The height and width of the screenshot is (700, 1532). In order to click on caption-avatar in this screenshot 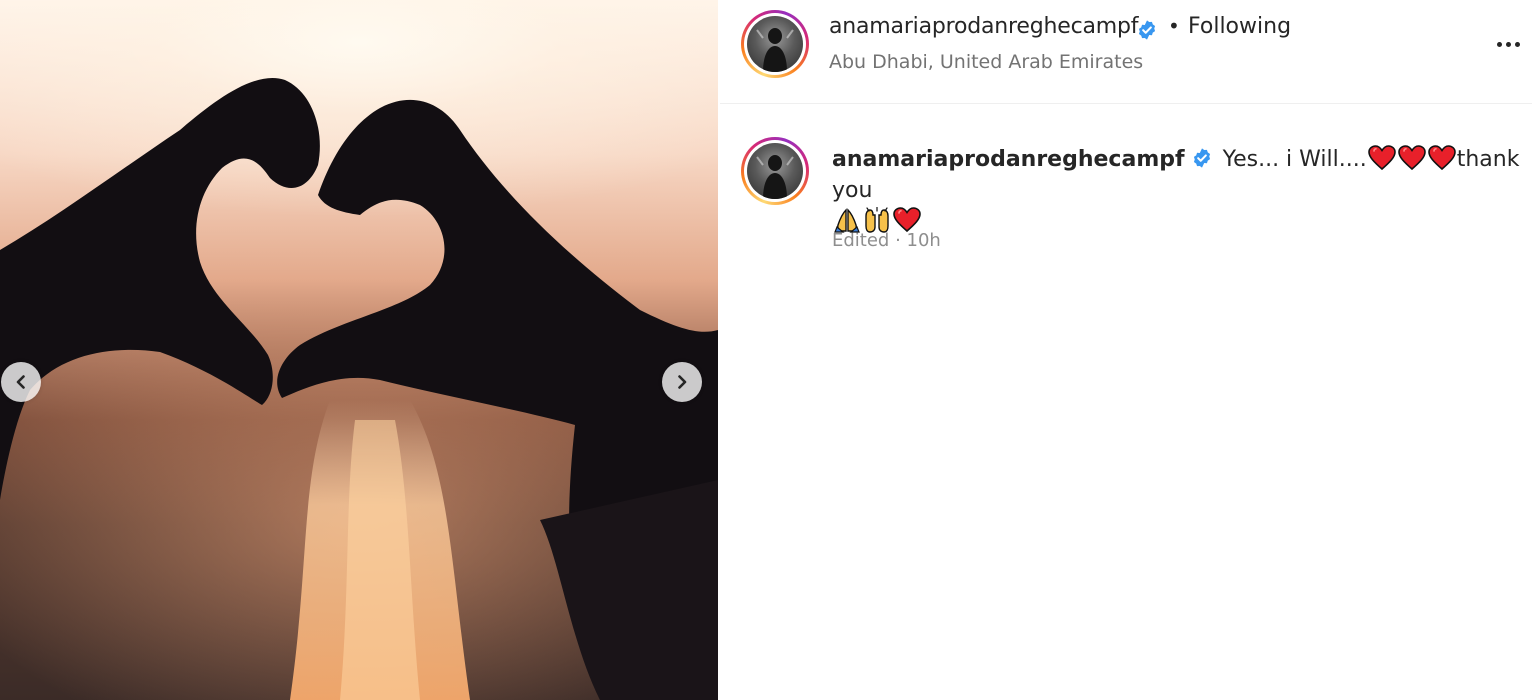, I will do `click(775, 171)`.